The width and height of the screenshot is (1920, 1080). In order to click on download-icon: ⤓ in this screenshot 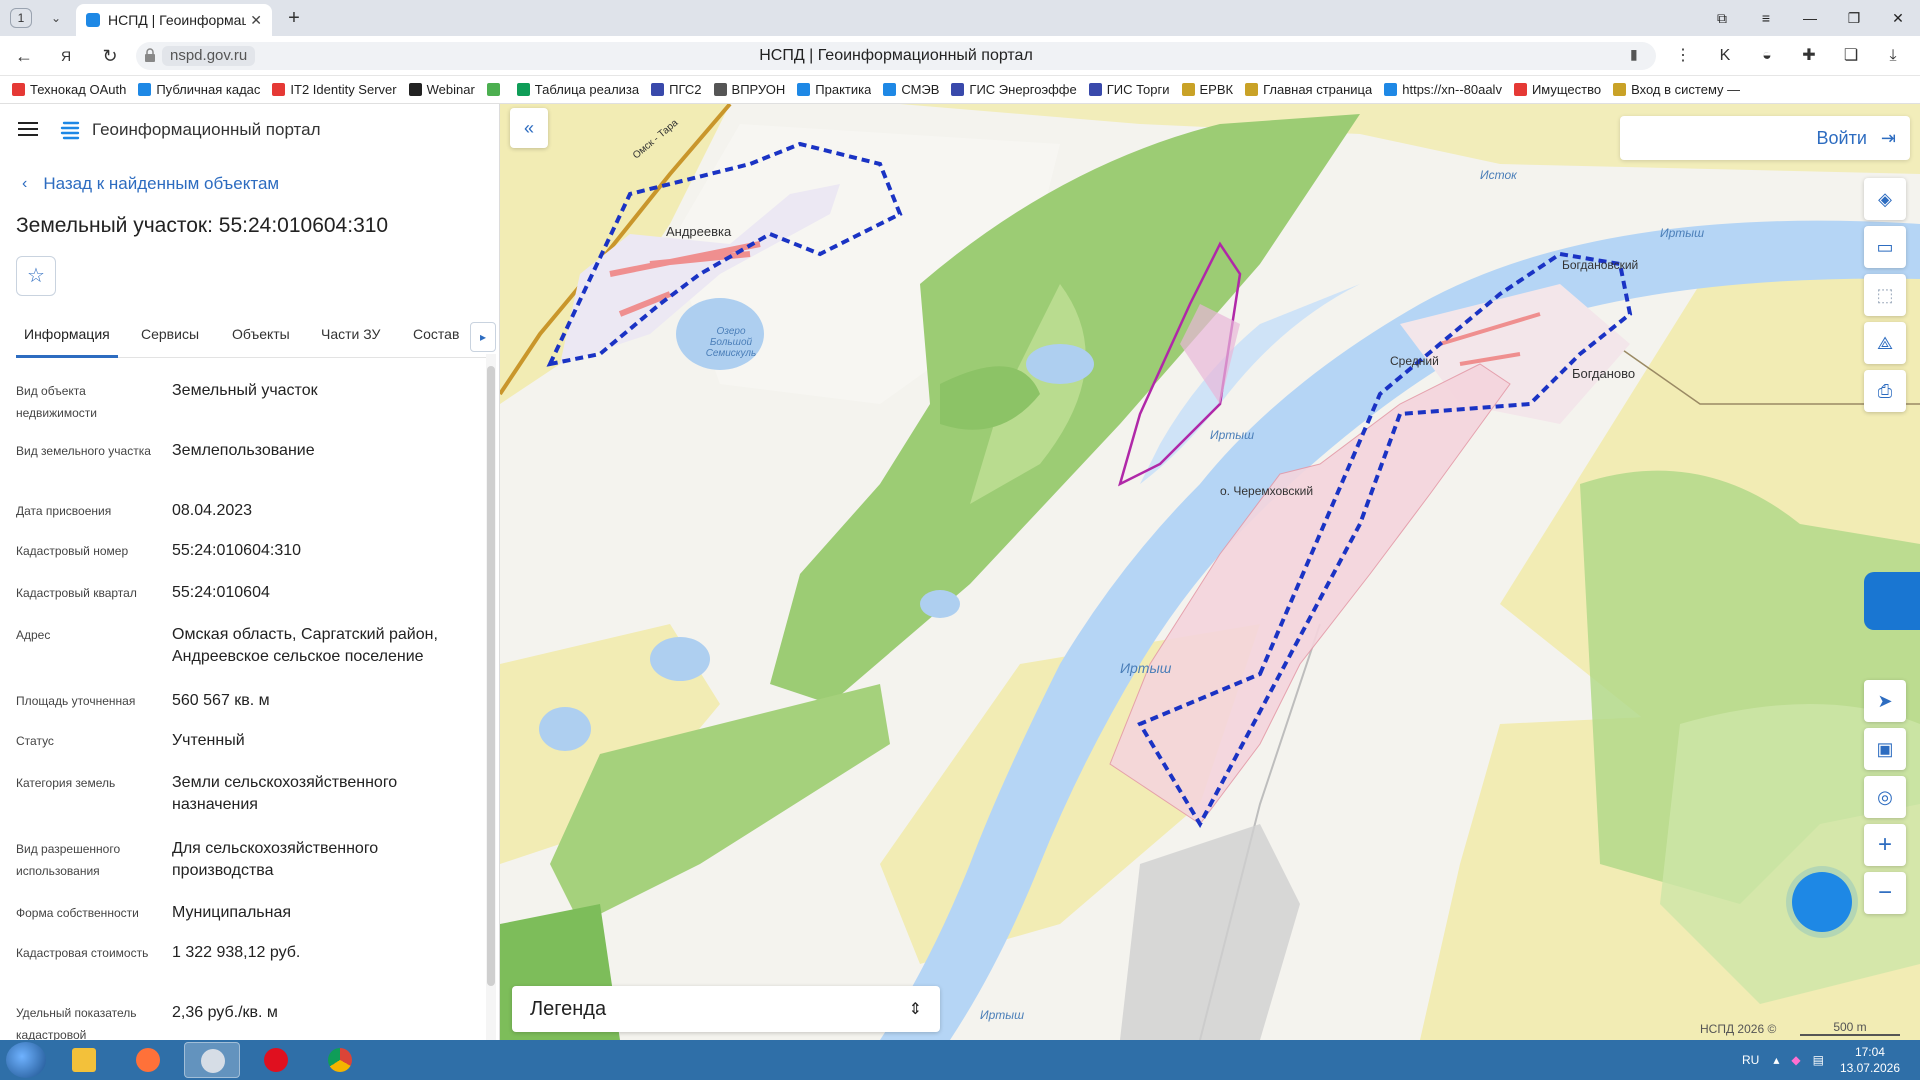, I will do `click(1893, 56)`.